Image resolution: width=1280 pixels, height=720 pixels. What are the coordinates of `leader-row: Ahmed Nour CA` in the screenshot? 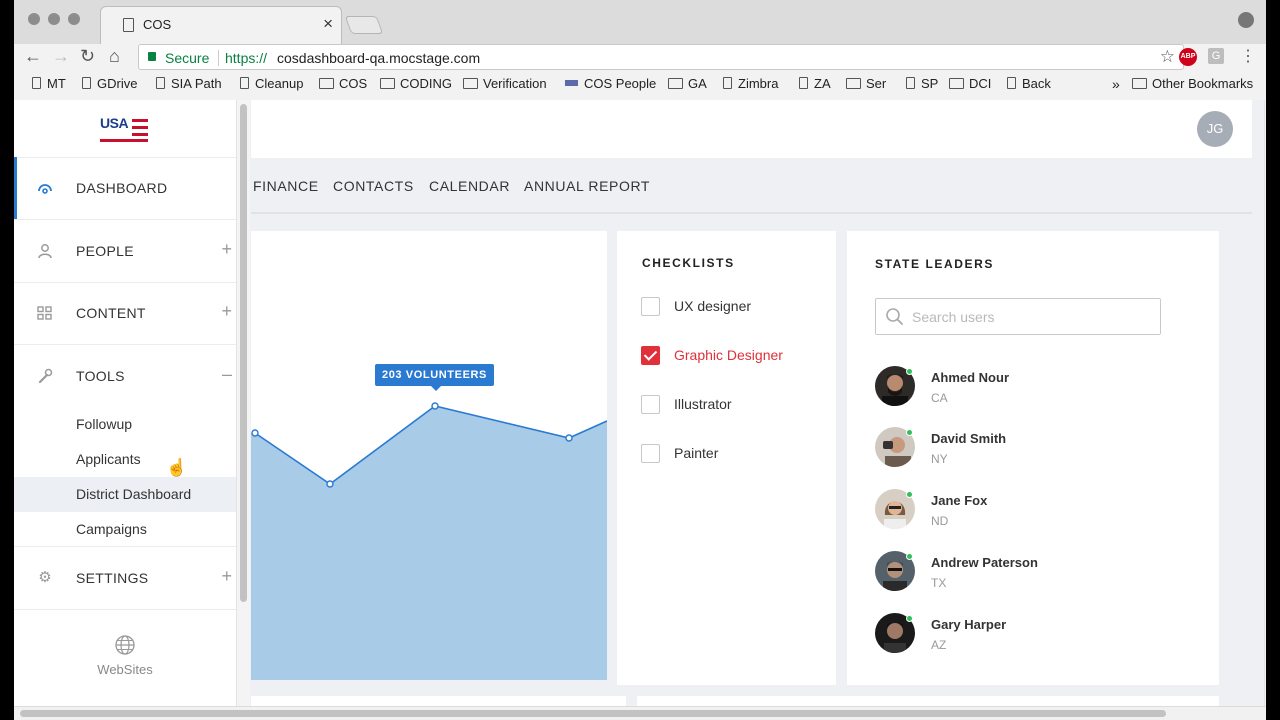 It's located at (1025, 391).